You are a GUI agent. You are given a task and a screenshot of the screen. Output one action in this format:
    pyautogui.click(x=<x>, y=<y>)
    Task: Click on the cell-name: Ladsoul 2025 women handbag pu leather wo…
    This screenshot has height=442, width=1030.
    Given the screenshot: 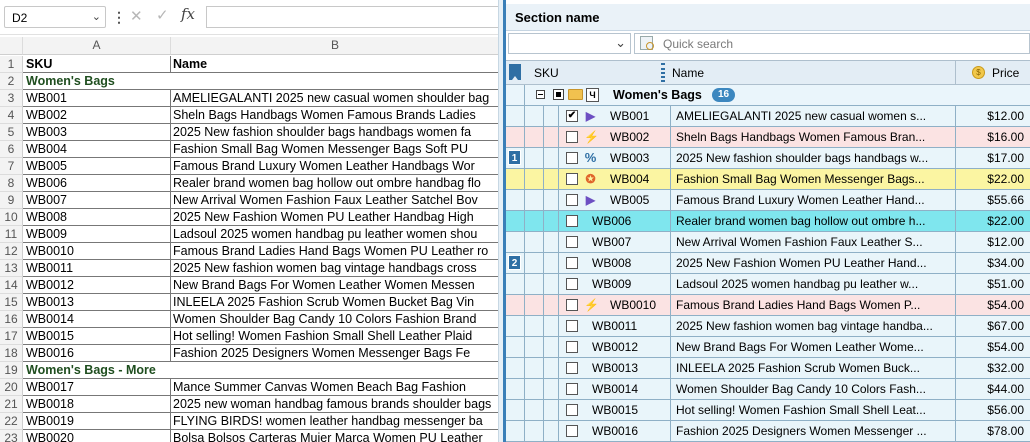 What is the action you would take?
    pyautogui.click(x=335, y=234)
    